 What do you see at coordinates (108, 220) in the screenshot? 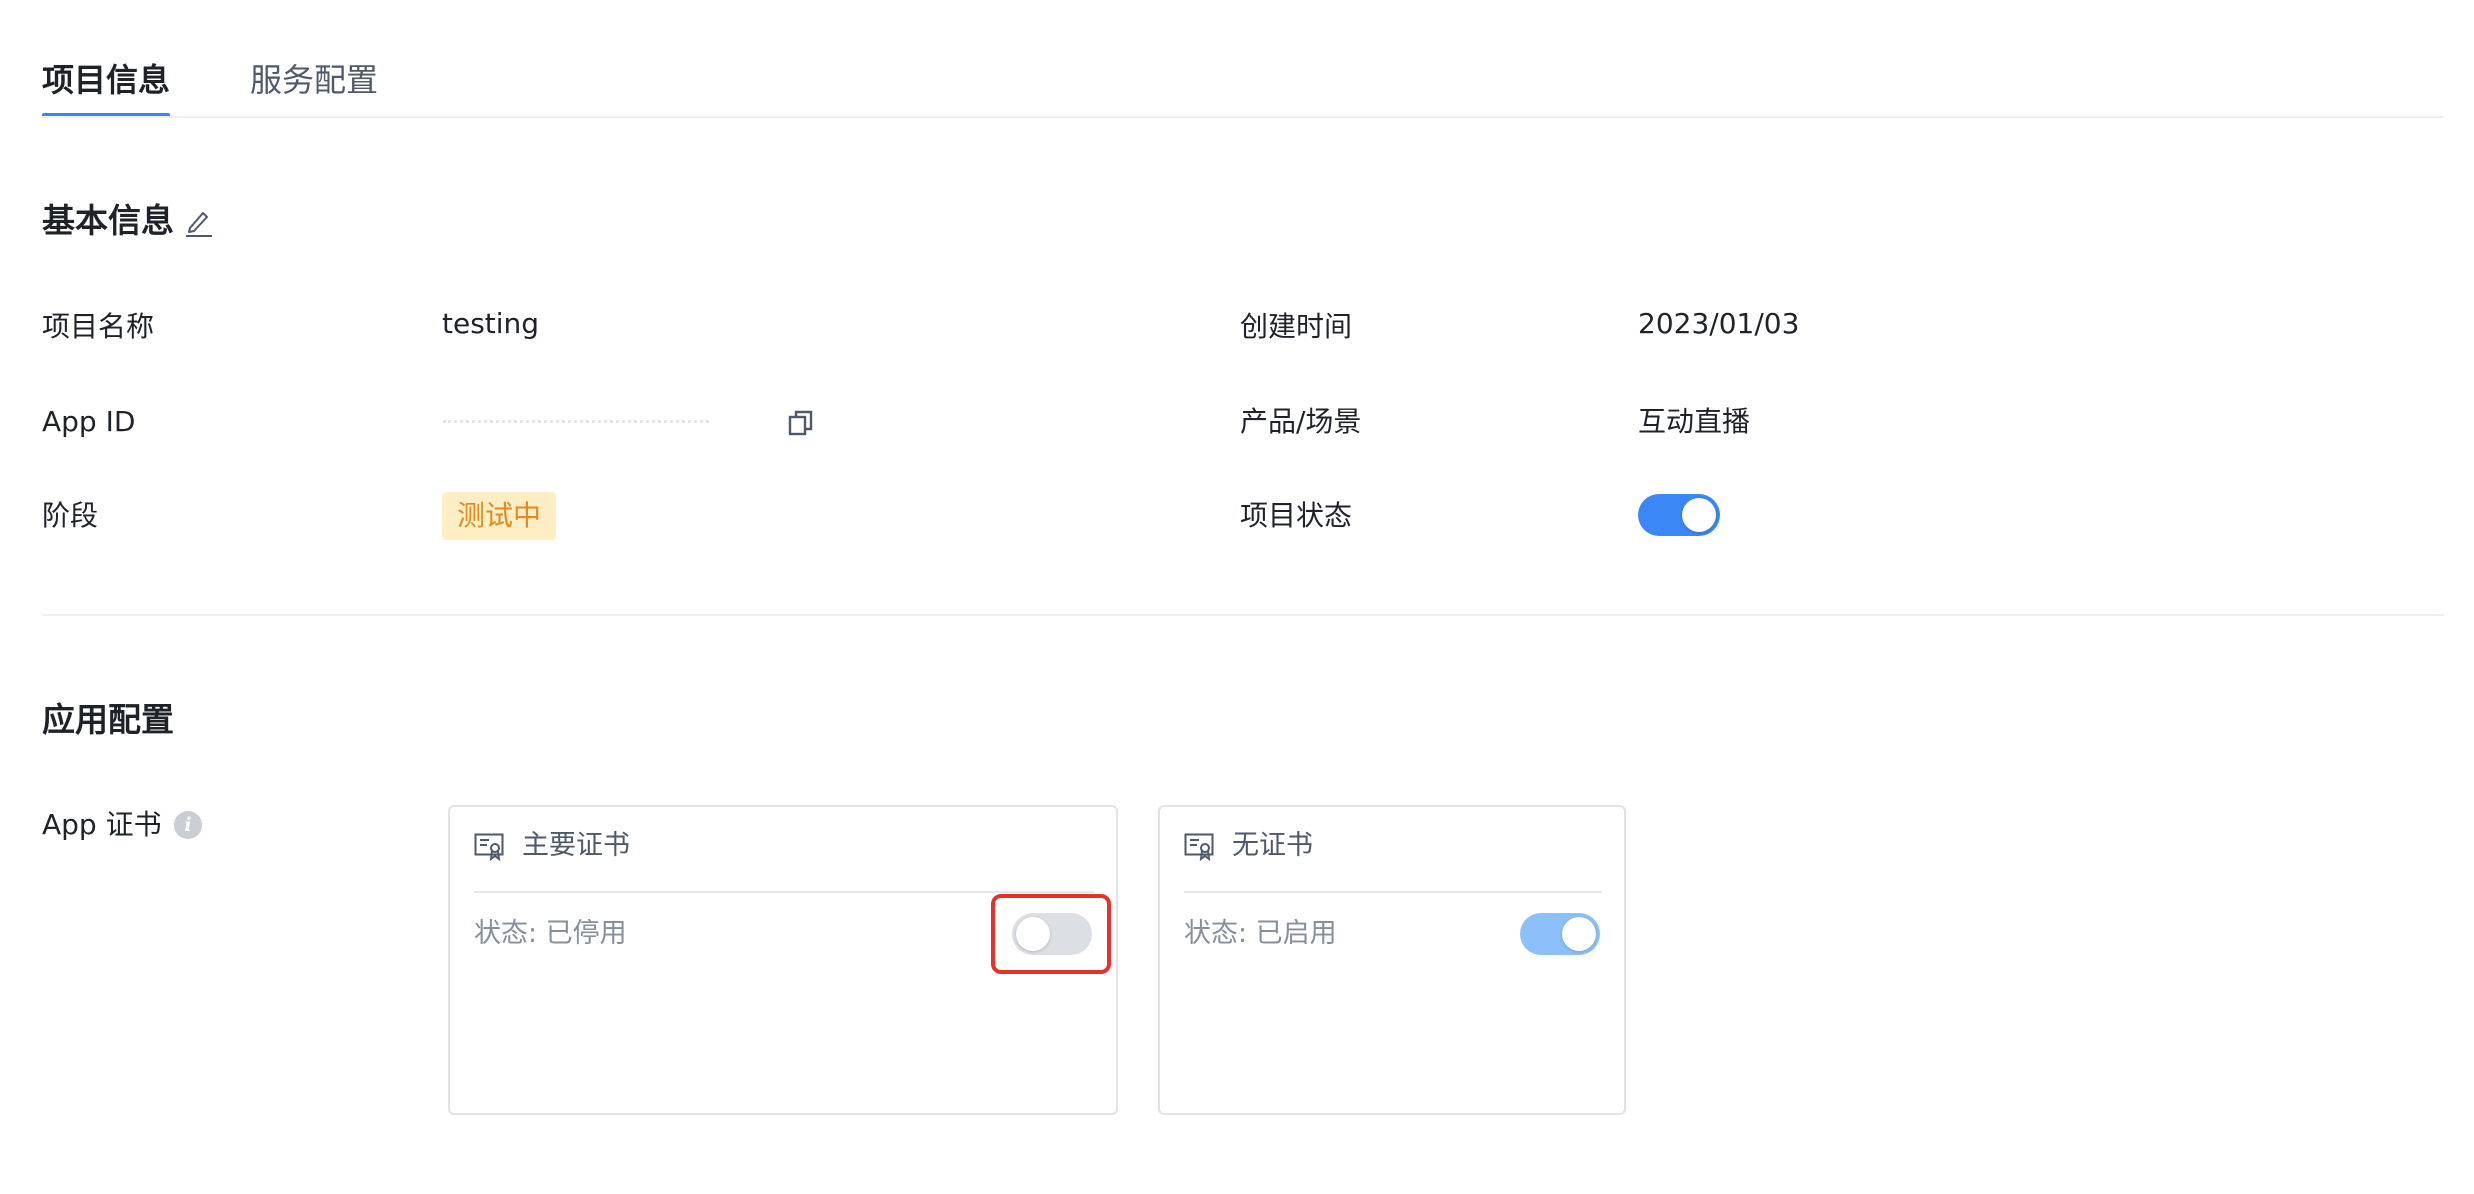
I see `basic-info-title: 基本信息` at bounding box center [108, 220].